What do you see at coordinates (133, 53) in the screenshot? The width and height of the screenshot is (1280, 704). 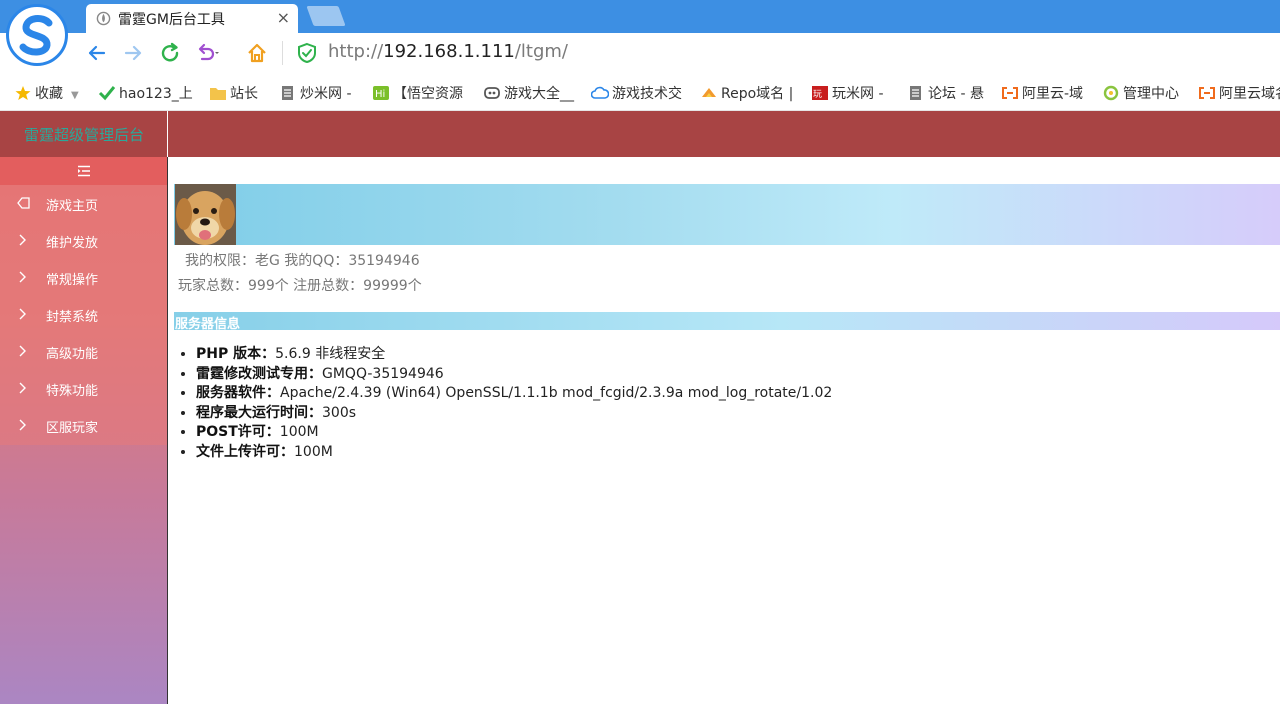 I see `forward-icon` at bounding box center [133, 53].